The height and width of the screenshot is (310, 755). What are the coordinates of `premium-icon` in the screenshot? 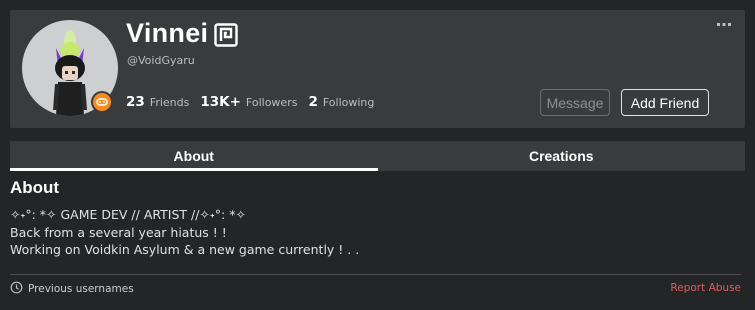 It's located at (226, 34).